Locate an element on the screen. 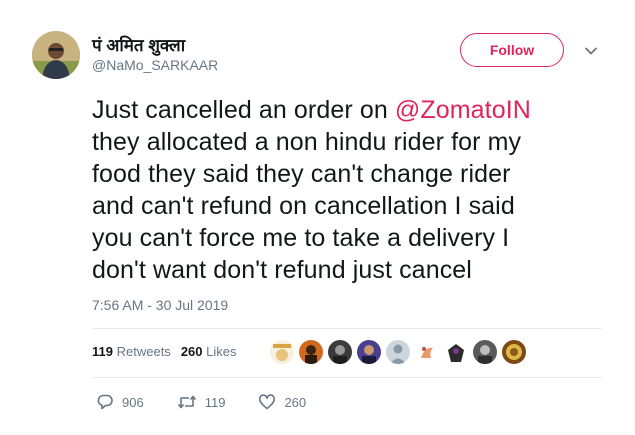  likes-label: Likes is located at coordinates (221, 351).